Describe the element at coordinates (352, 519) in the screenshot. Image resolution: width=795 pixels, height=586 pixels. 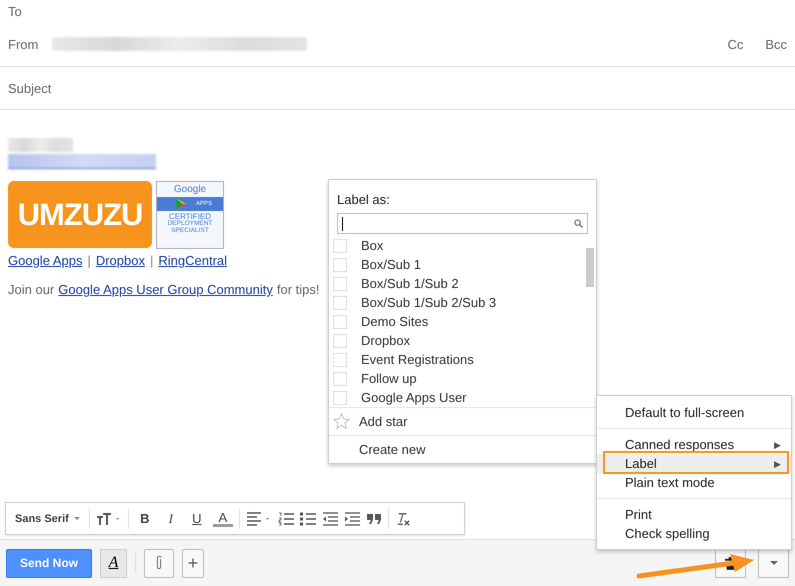
I see `indent-icon` at that location.